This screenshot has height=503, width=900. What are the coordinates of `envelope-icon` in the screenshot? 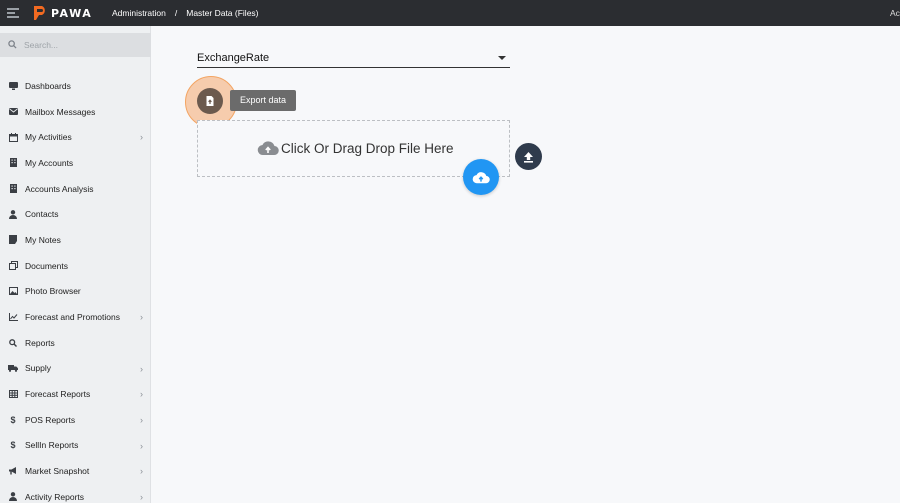 It's located at (13, 112).